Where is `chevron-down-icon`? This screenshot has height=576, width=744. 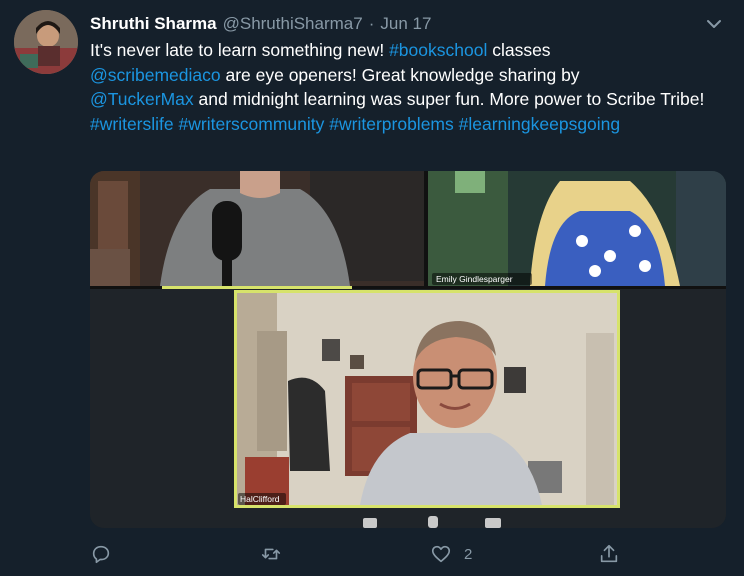
chevron-down-icon is located at coordinates (714, 24).